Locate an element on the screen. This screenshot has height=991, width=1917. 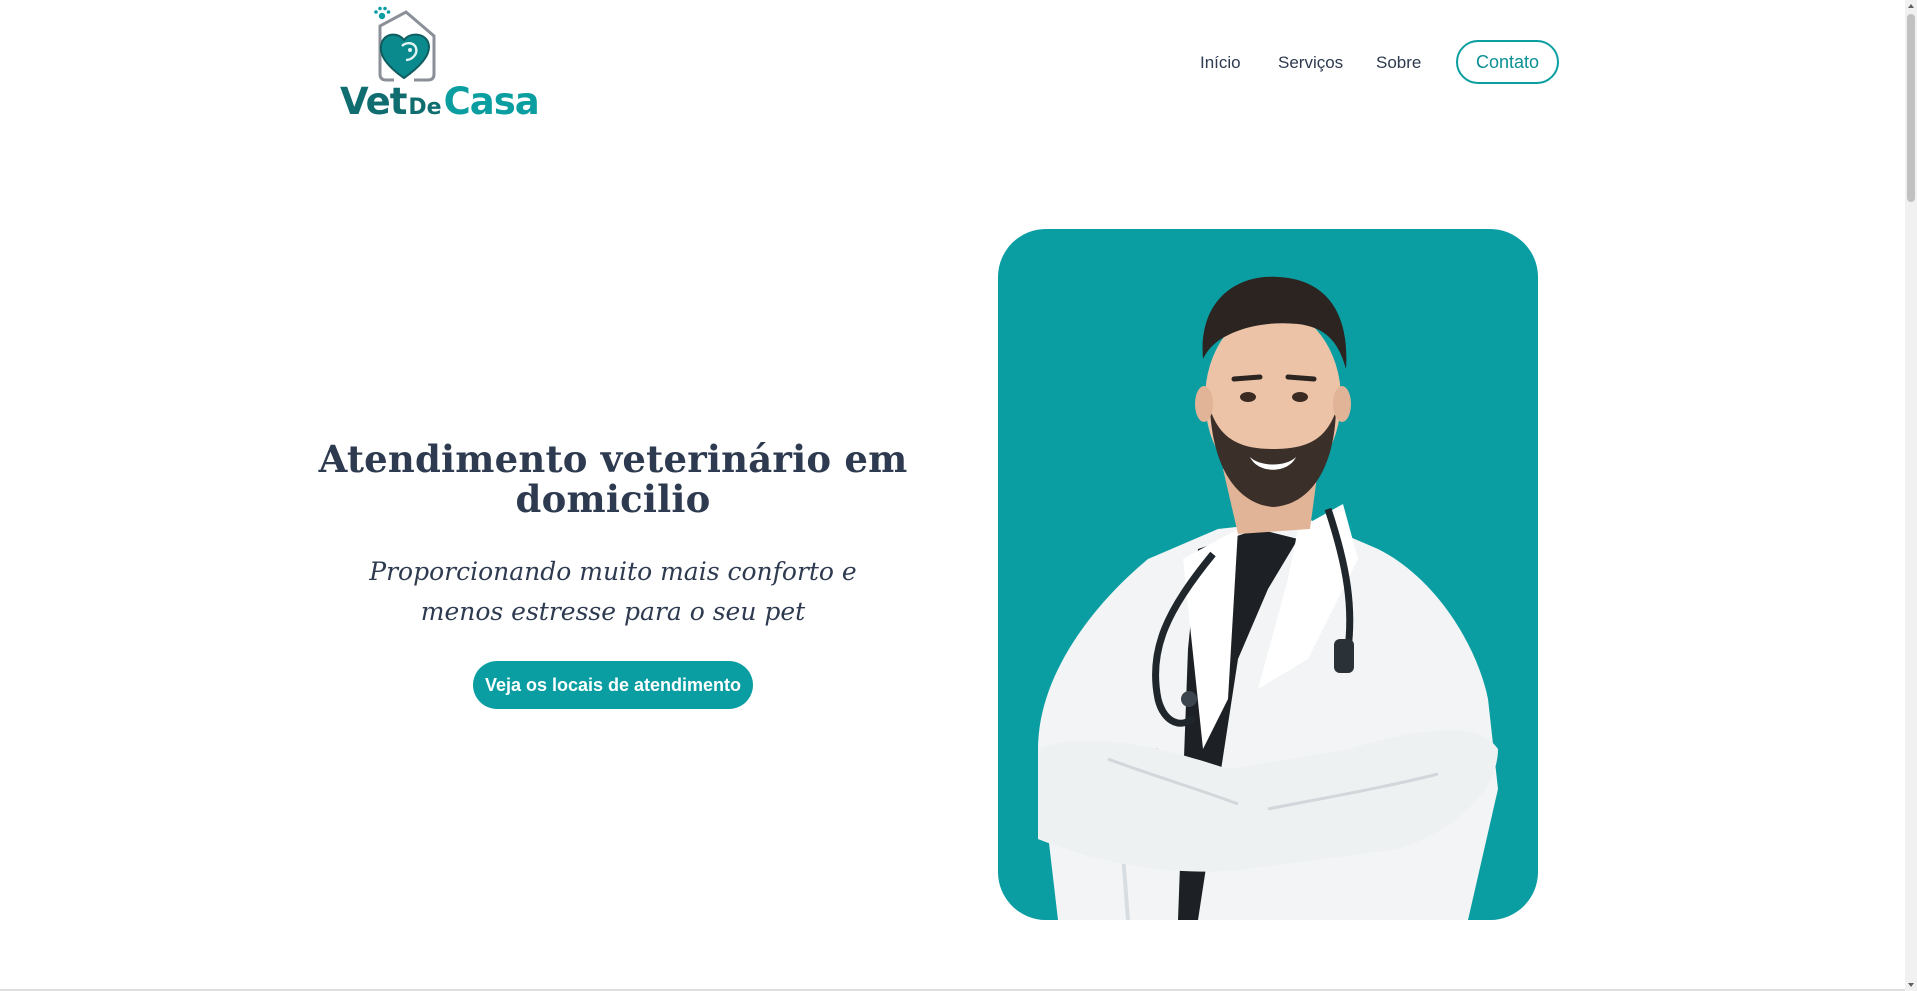
scroll-down-icon is located at coordinates (1911, 985).